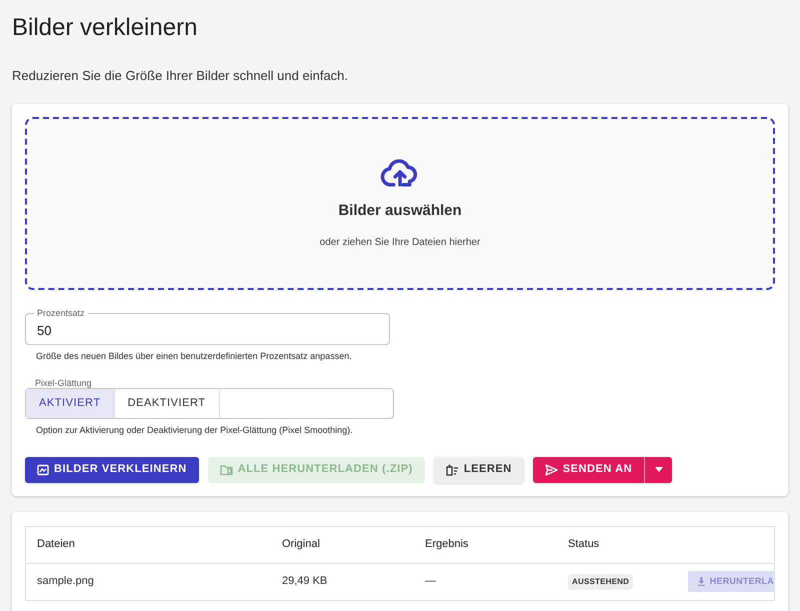 The width and height of the screenshot is (800, 611). I want to click on column-header: Status, so click(584, 544).